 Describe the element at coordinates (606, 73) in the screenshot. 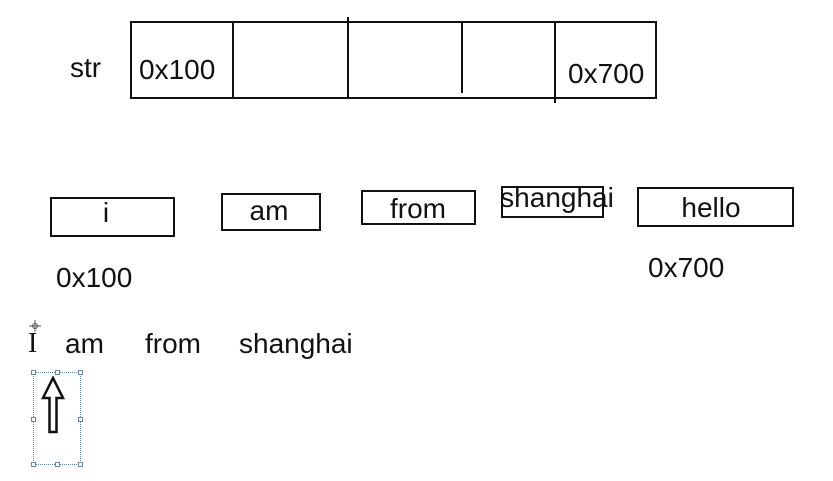

I see `array-cell-last-address: 0x700` at that location.